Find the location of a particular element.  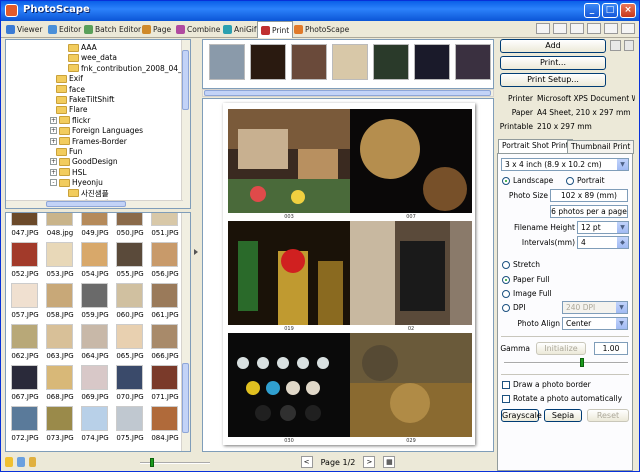

tree-item: Fun is located at coordinates (69, 151).